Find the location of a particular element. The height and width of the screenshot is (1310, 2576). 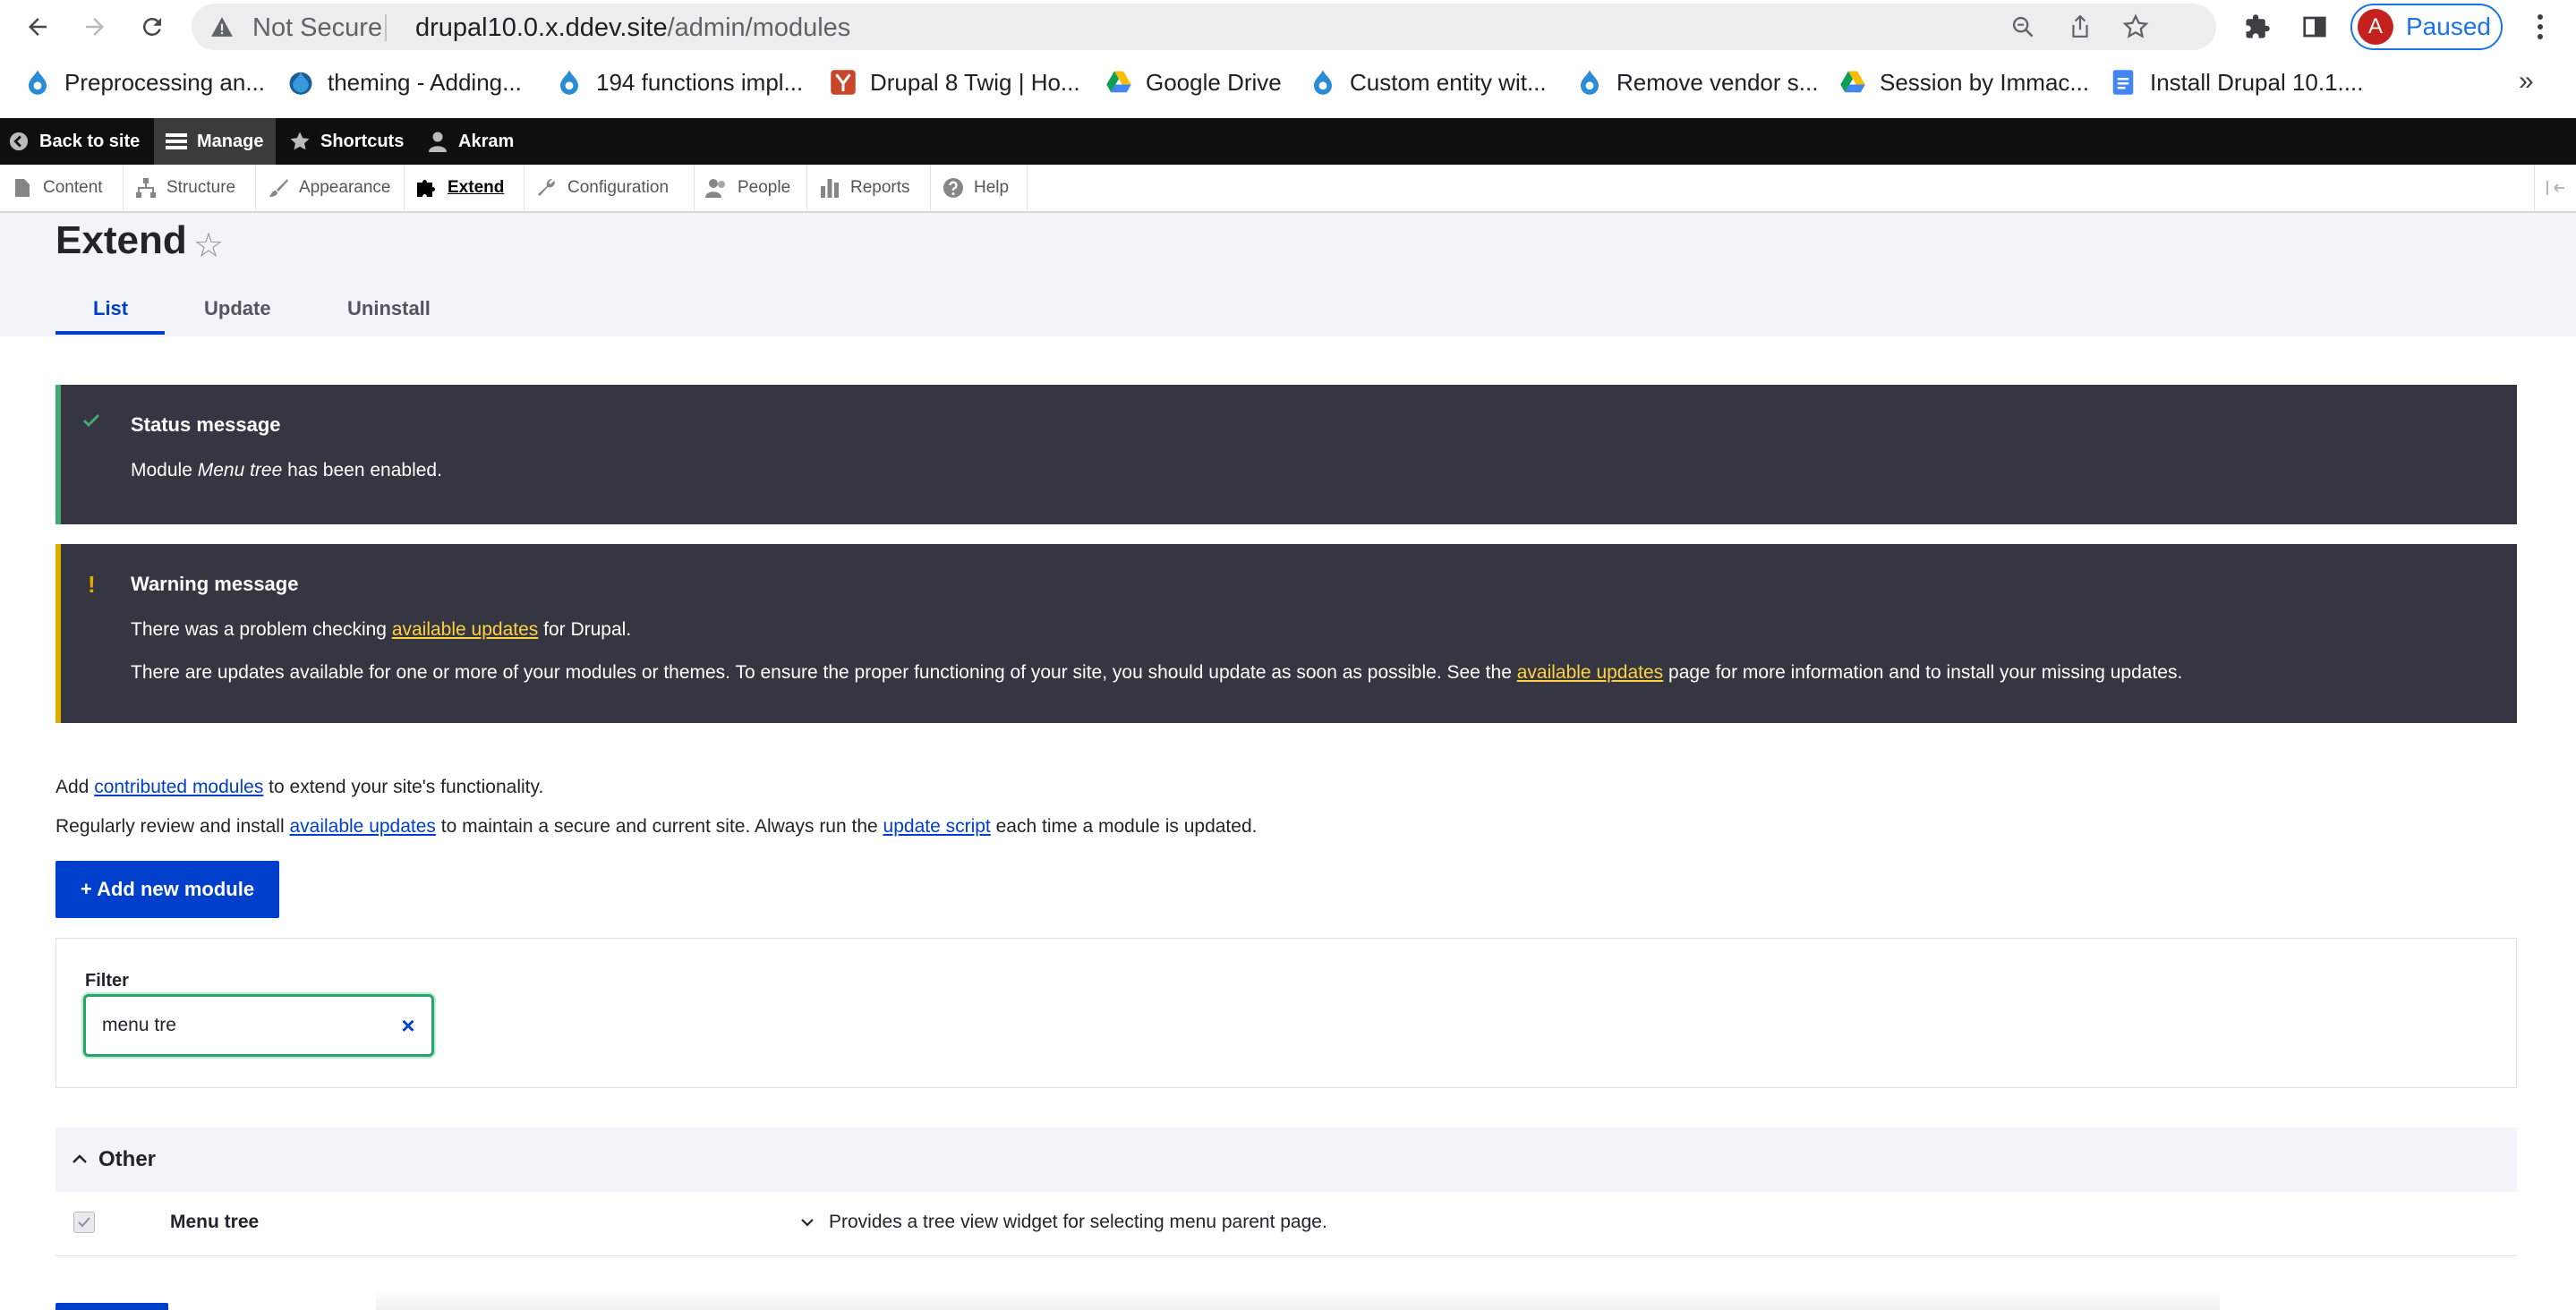

tray-item-configuration: Configuration is located at coordinates (610, 188).